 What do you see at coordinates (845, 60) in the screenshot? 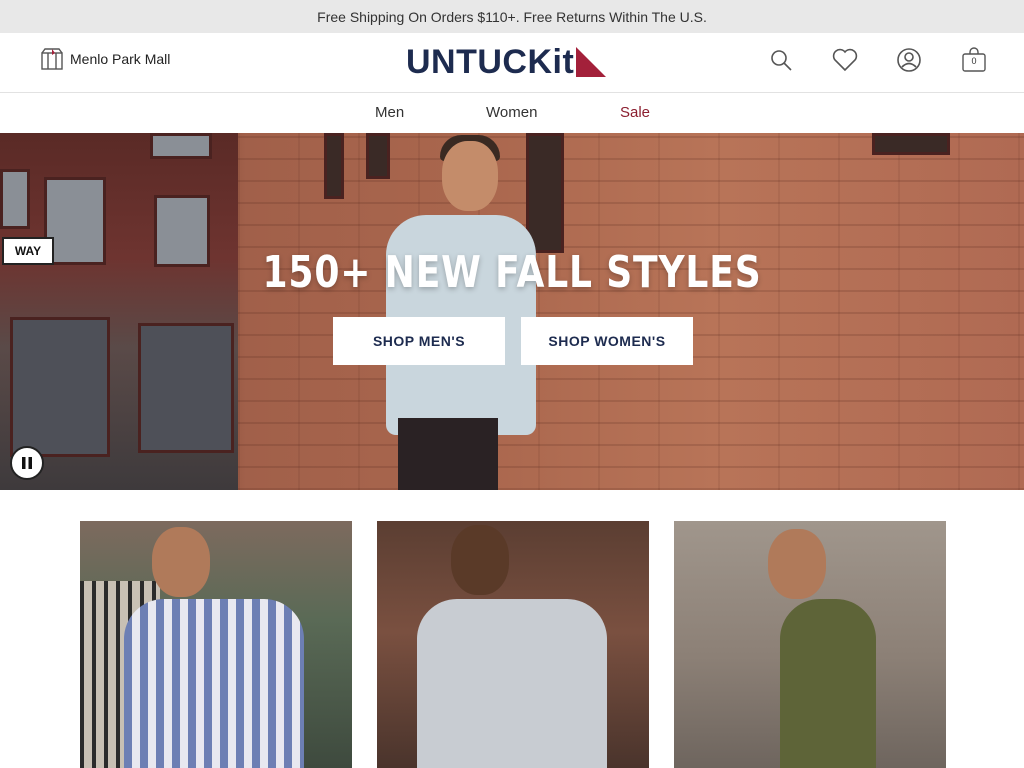
I see `heart-icon` at bounding box center [845, 60].